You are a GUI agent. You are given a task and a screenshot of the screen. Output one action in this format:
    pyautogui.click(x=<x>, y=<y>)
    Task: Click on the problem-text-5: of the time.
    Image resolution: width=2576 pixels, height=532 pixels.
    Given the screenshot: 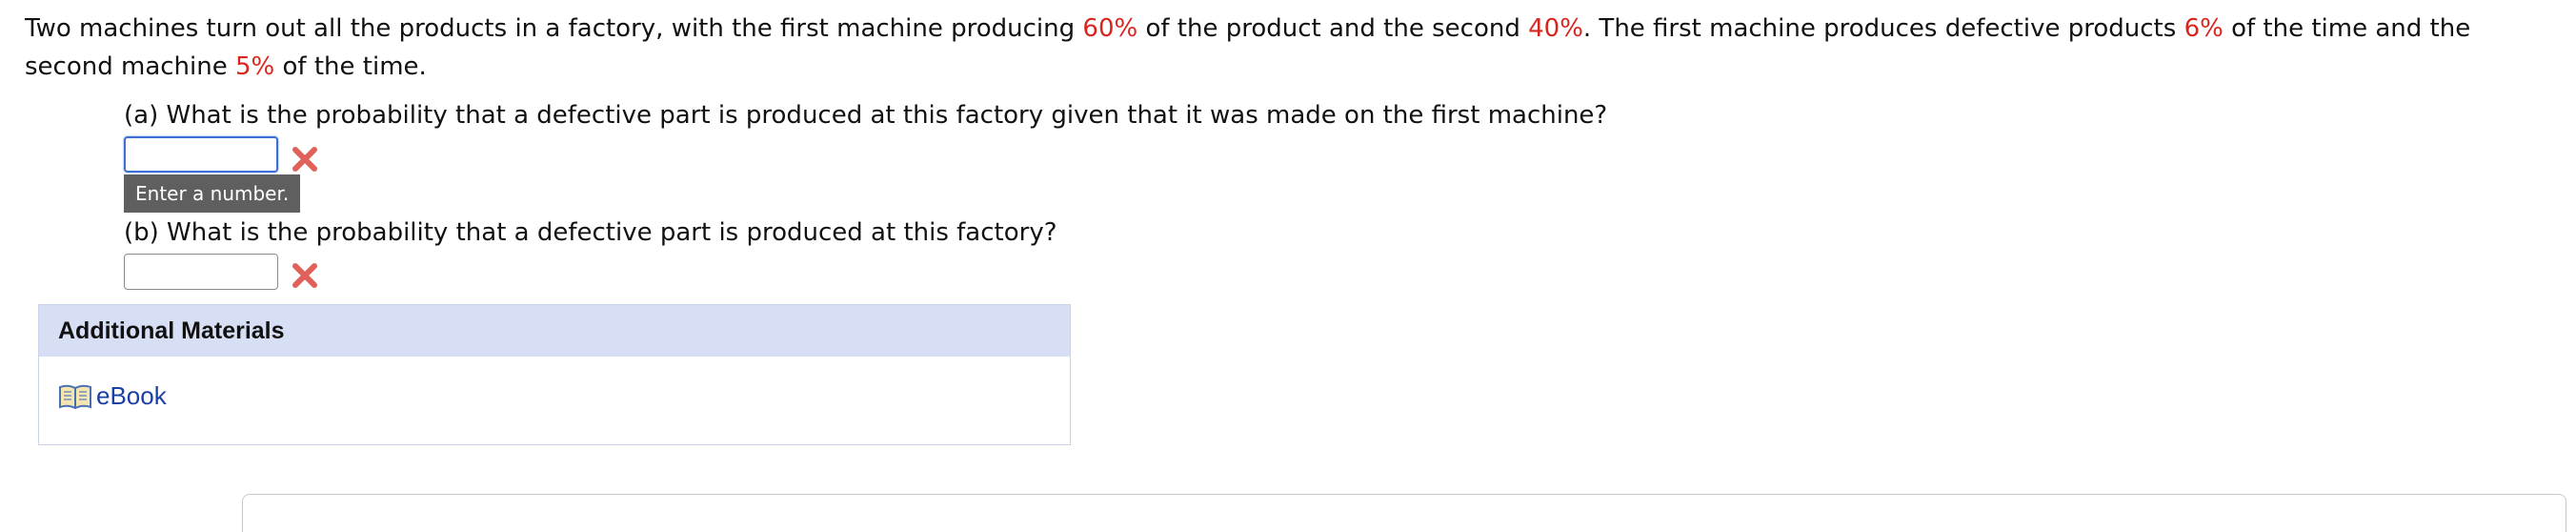 What is the action you would take?
    pyautogui.click(x=351, y=66)
    